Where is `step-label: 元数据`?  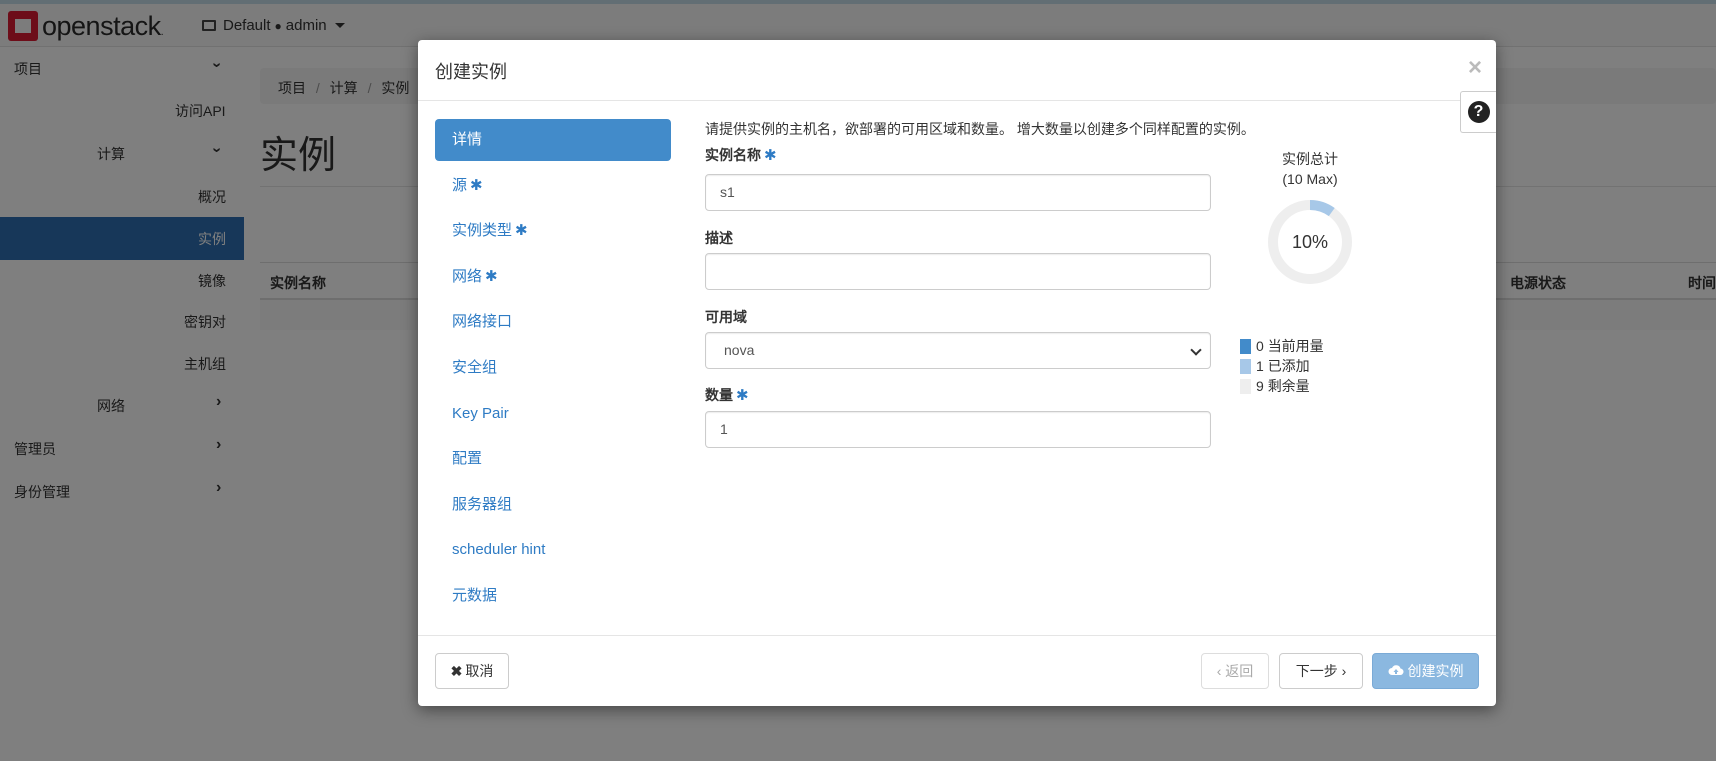 step-label: 元数据 is located at coordinates (475, 595).